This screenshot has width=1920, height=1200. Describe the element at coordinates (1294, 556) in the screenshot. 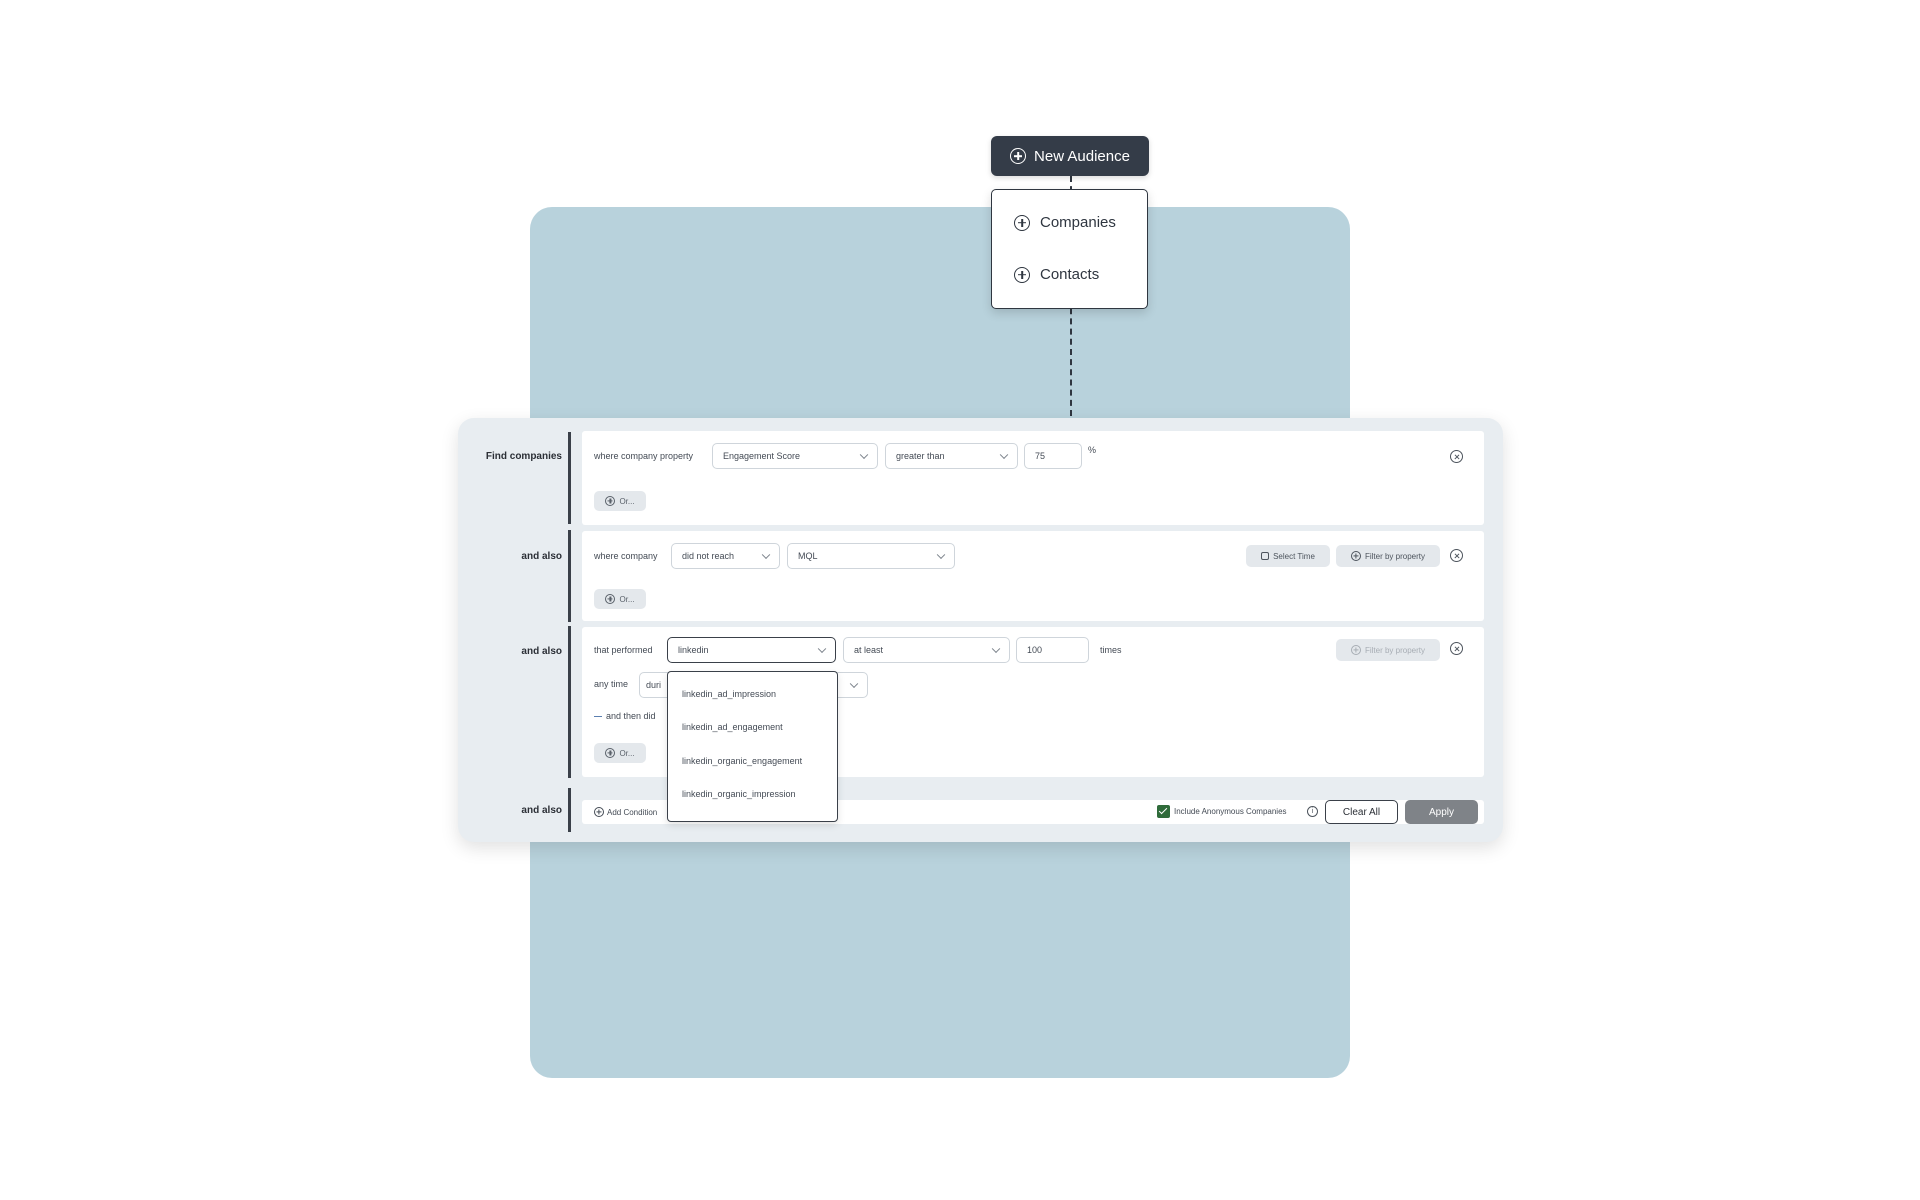

I see `select-time-label: Select Time` at that location.